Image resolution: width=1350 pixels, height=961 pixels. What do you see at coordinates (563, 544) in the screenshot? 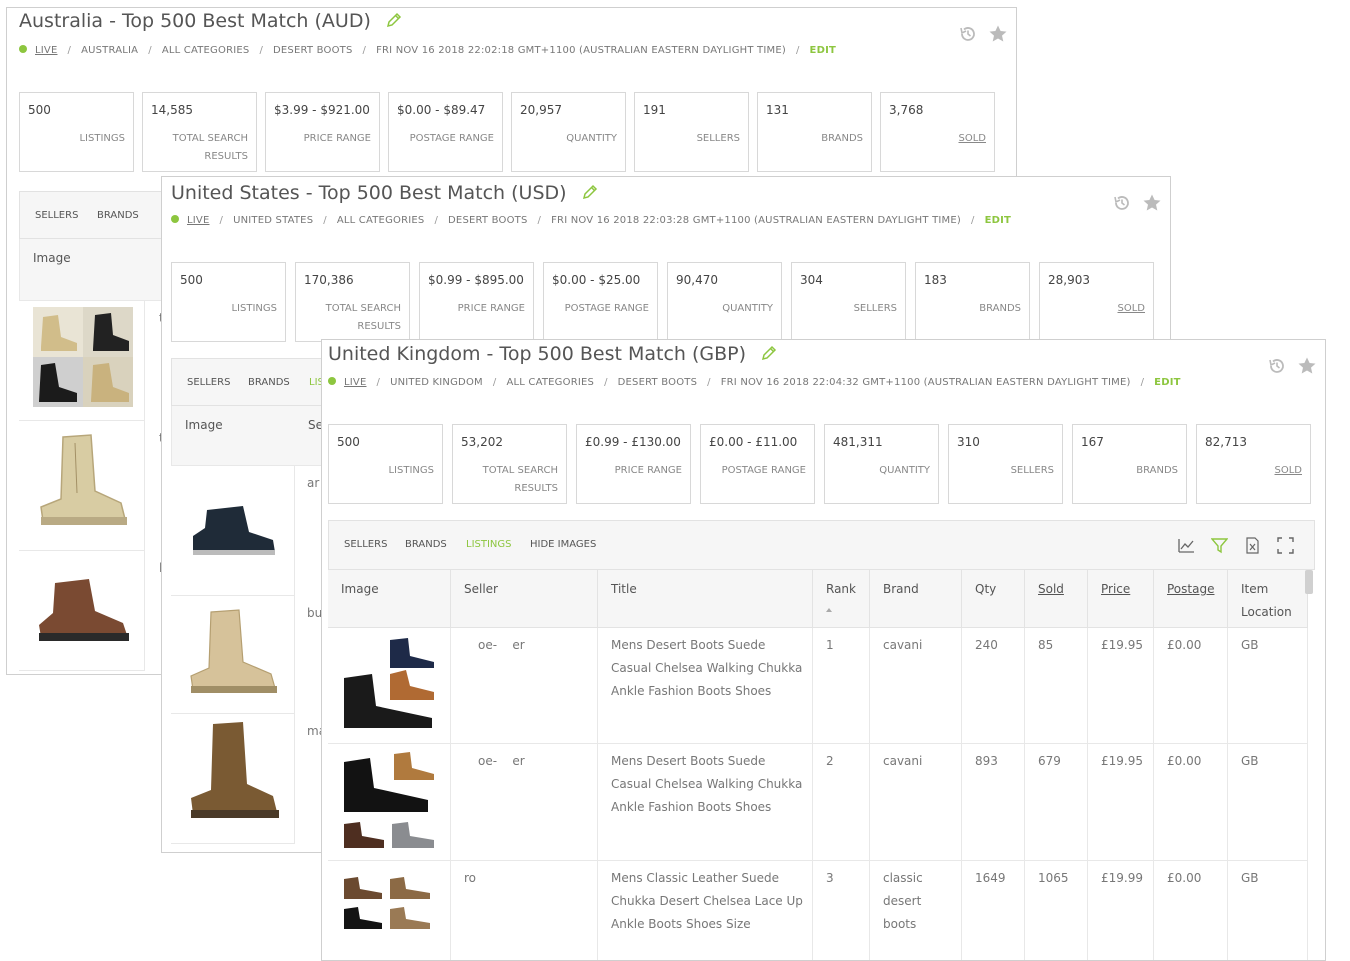
I see `tab-hide-images: HIDE IMAGES` at bounding box center [563, 544].